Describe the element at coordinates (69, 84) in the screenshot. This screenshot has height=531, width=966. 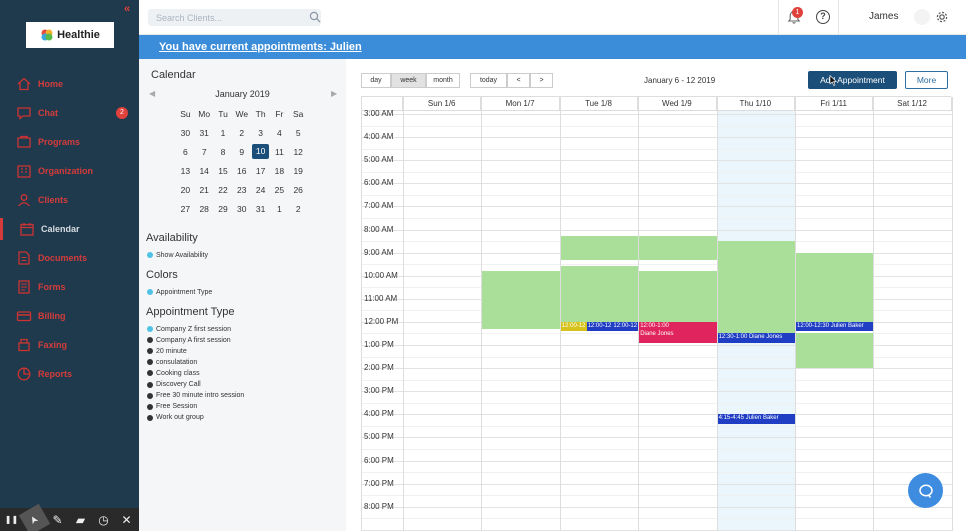
I see `sidebar-item-home: Home` at that location.